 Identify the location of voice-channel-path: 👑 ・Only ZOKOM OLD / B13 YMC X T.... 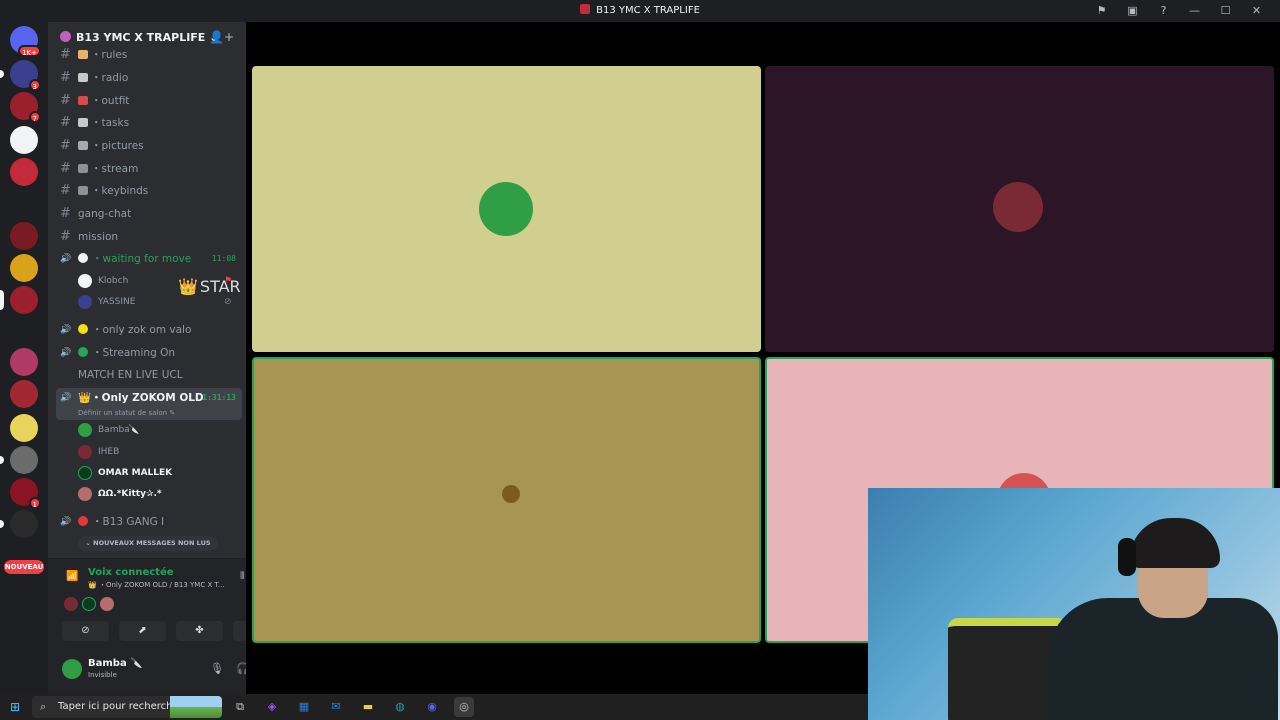
(156, 585).